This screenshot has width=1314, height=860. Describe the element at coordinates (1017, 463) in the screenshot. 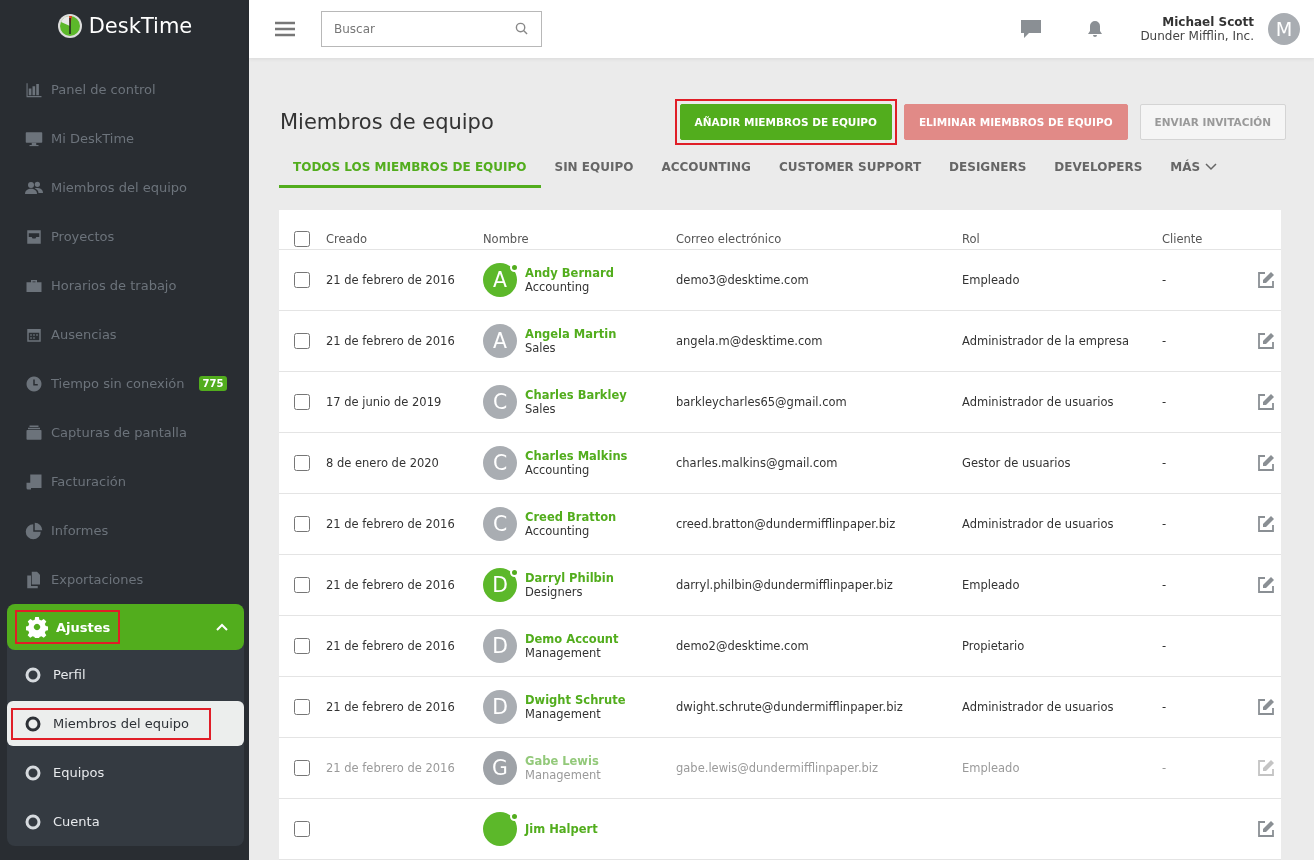

I see `role-cell-text: Gestor de usuarios` at that location.